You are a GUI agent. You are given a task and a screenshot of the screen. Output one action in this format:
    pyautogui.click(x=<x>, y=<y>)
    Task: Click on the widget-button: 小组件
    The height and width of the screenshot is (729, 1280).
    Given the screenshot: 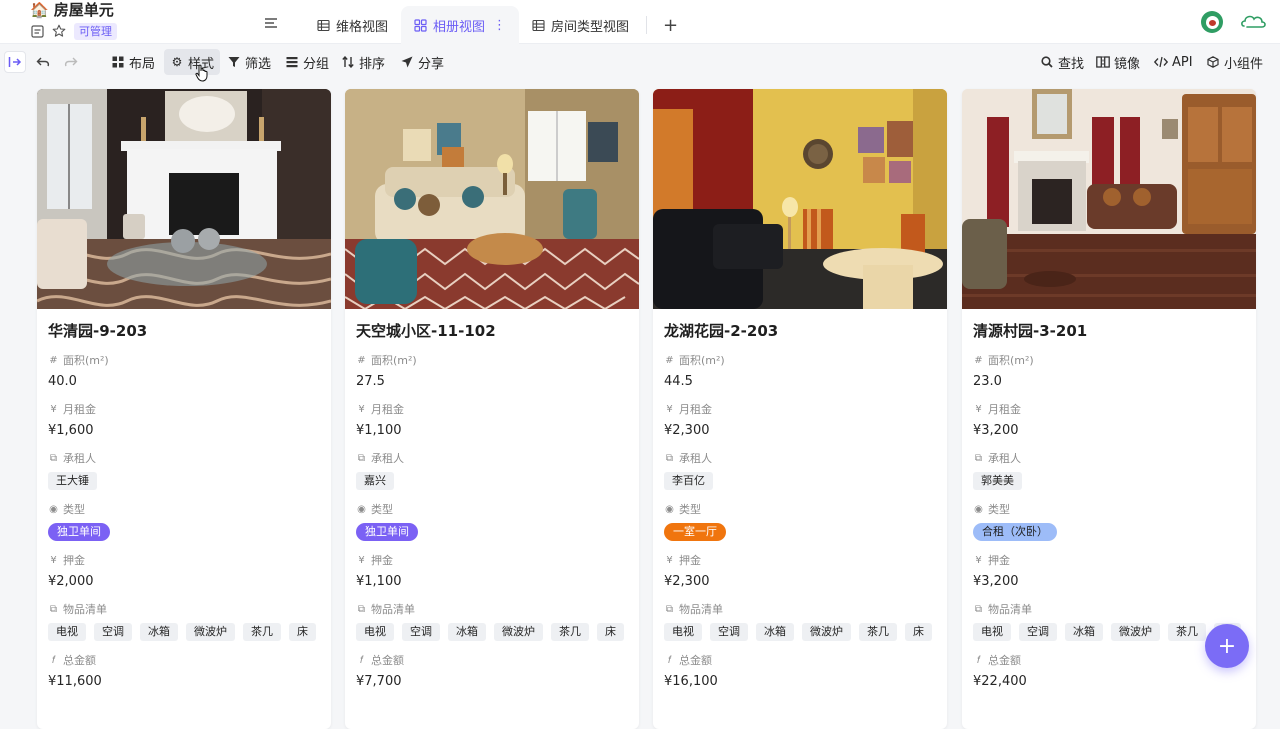 What is the action you would take?
    pyautogui.click(x=1234, y=62)
    